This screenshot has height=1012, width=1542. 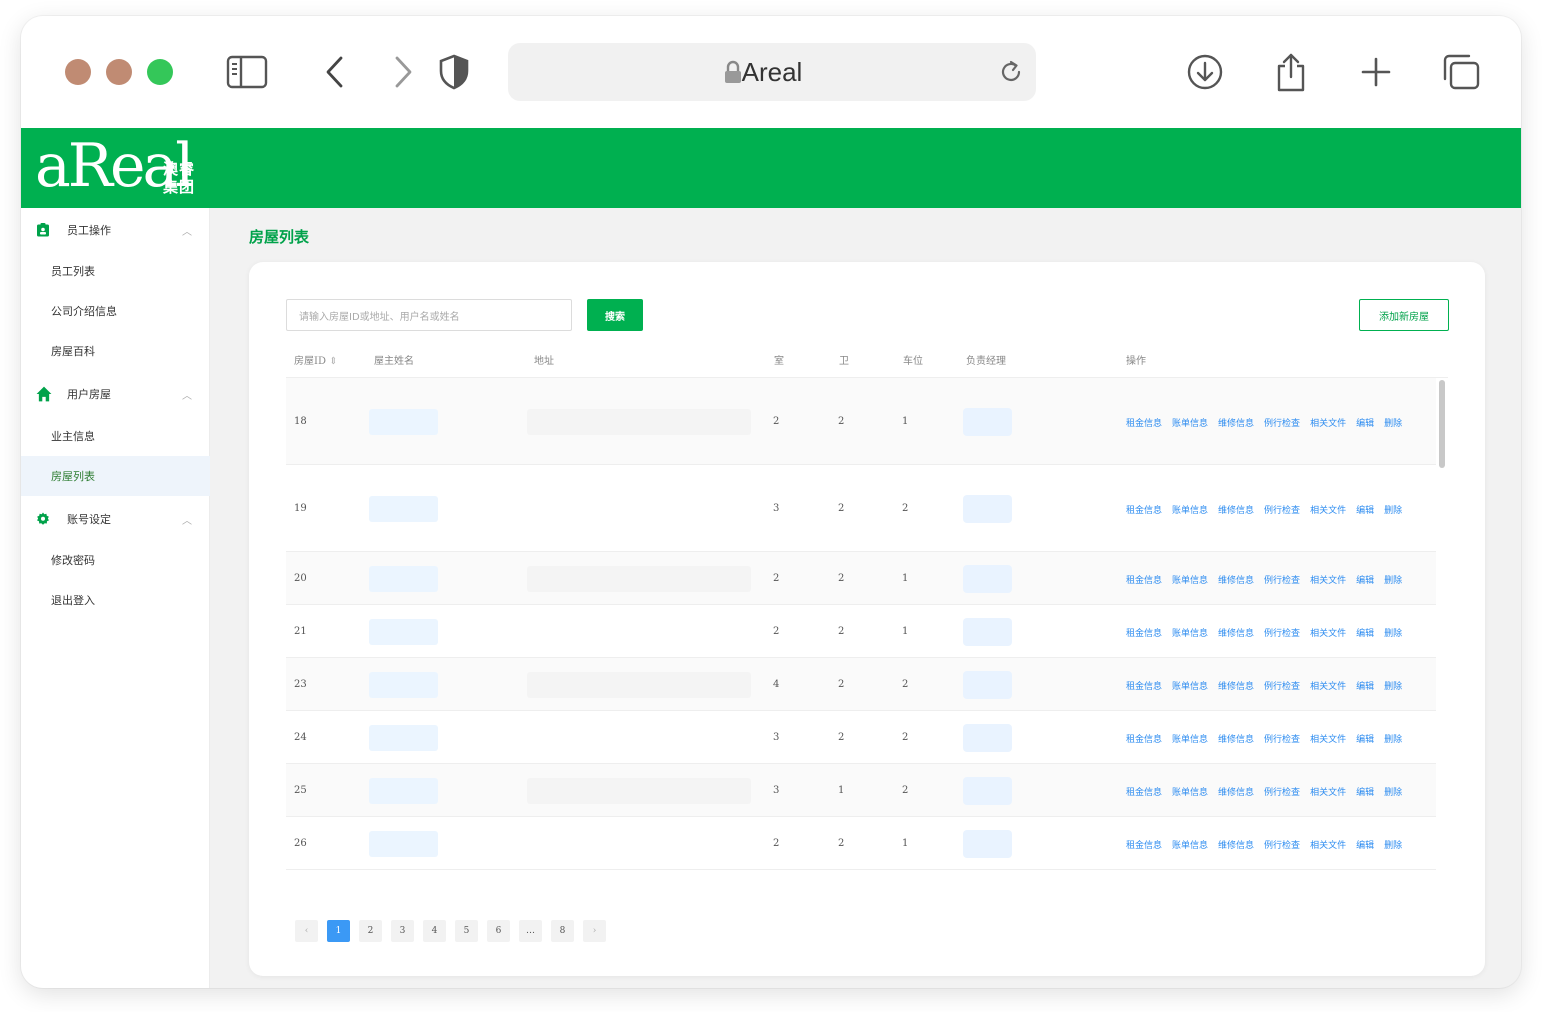 I want to click on sidebar-group-account: 账号设定 ︿, so click(x=115, y=519).